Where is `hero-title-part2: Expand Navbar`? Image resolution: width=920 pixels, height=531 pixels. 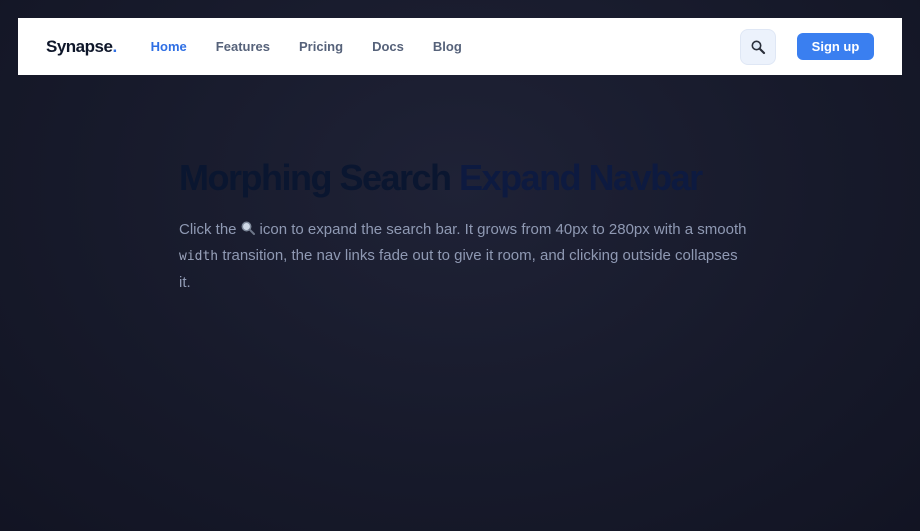
hero-title-part2: Expand Navbar is located at coordinates (581, 177).